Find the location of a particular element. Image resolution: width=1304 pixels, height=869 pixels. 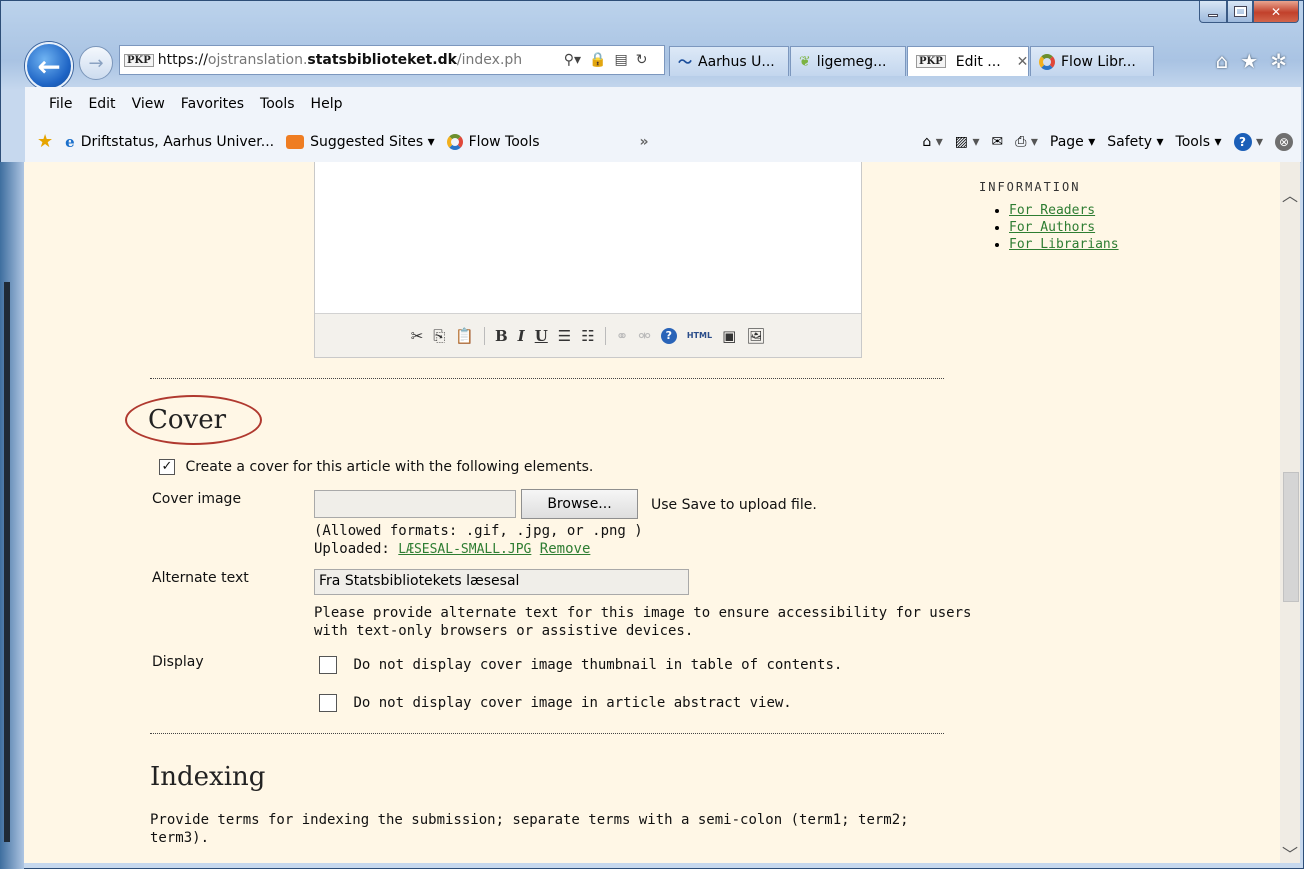

url-domain: statsbiblioteket.dk is located at coordinates (382, 60).